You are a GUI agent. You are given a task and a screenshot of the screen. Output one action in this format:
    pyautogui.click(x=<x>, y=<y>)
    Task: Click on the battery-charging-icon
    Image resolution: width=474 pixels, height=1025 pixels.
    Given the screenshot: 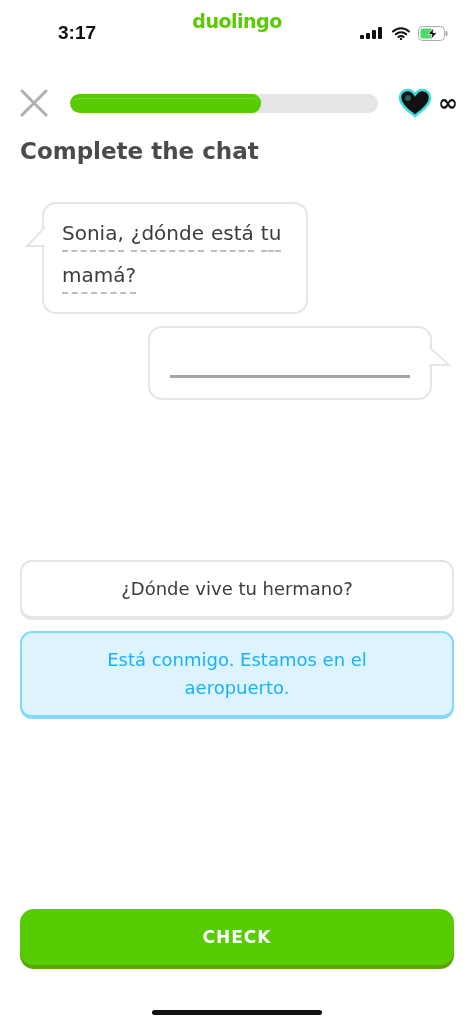 What is the action you would take?
    pyautogui.click(x=433, y=33)
    